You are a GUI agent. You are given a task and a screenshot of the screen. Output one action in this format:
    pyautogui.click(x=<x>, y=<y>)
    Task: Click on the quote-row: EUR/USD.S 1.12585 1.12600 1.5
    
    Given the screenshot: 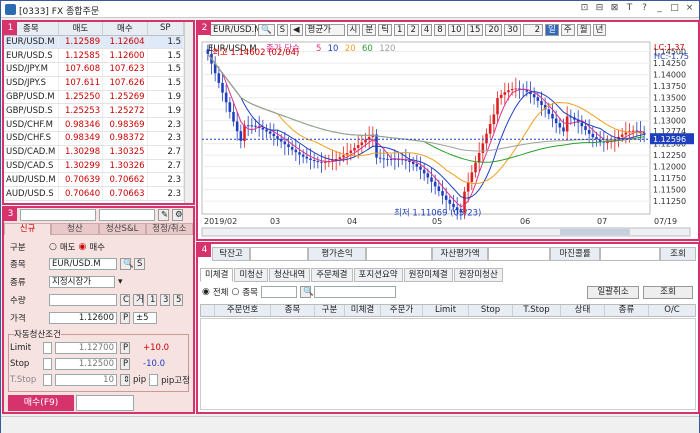 What is the action you would take?
    pyautogui.click(x=94, y=56)
    